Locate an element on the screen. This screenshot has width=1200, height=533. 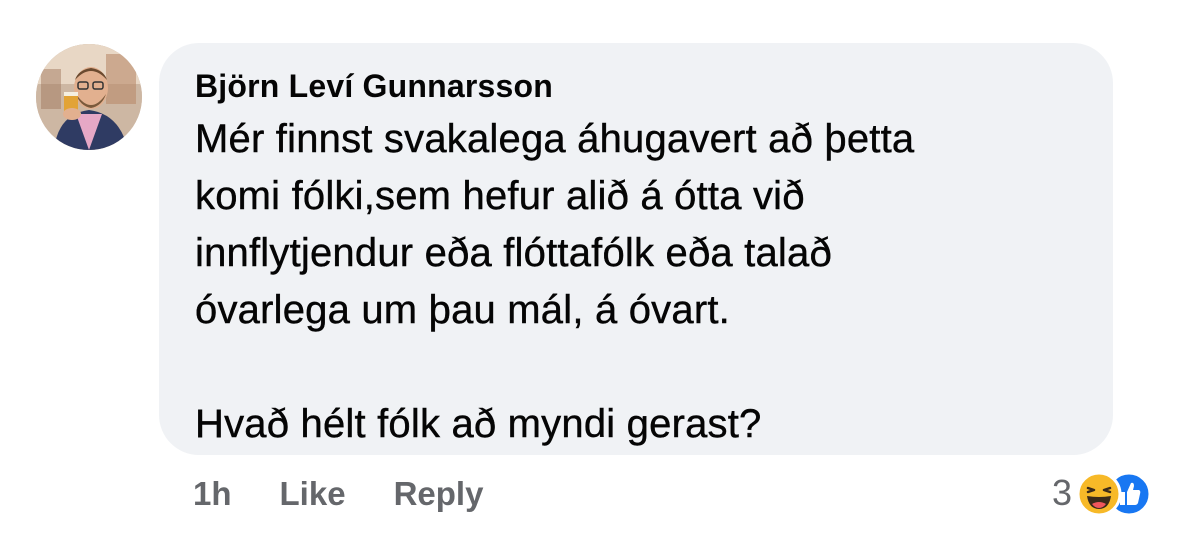
comment-timestamp: 1h is located at coordinates (212, 494).